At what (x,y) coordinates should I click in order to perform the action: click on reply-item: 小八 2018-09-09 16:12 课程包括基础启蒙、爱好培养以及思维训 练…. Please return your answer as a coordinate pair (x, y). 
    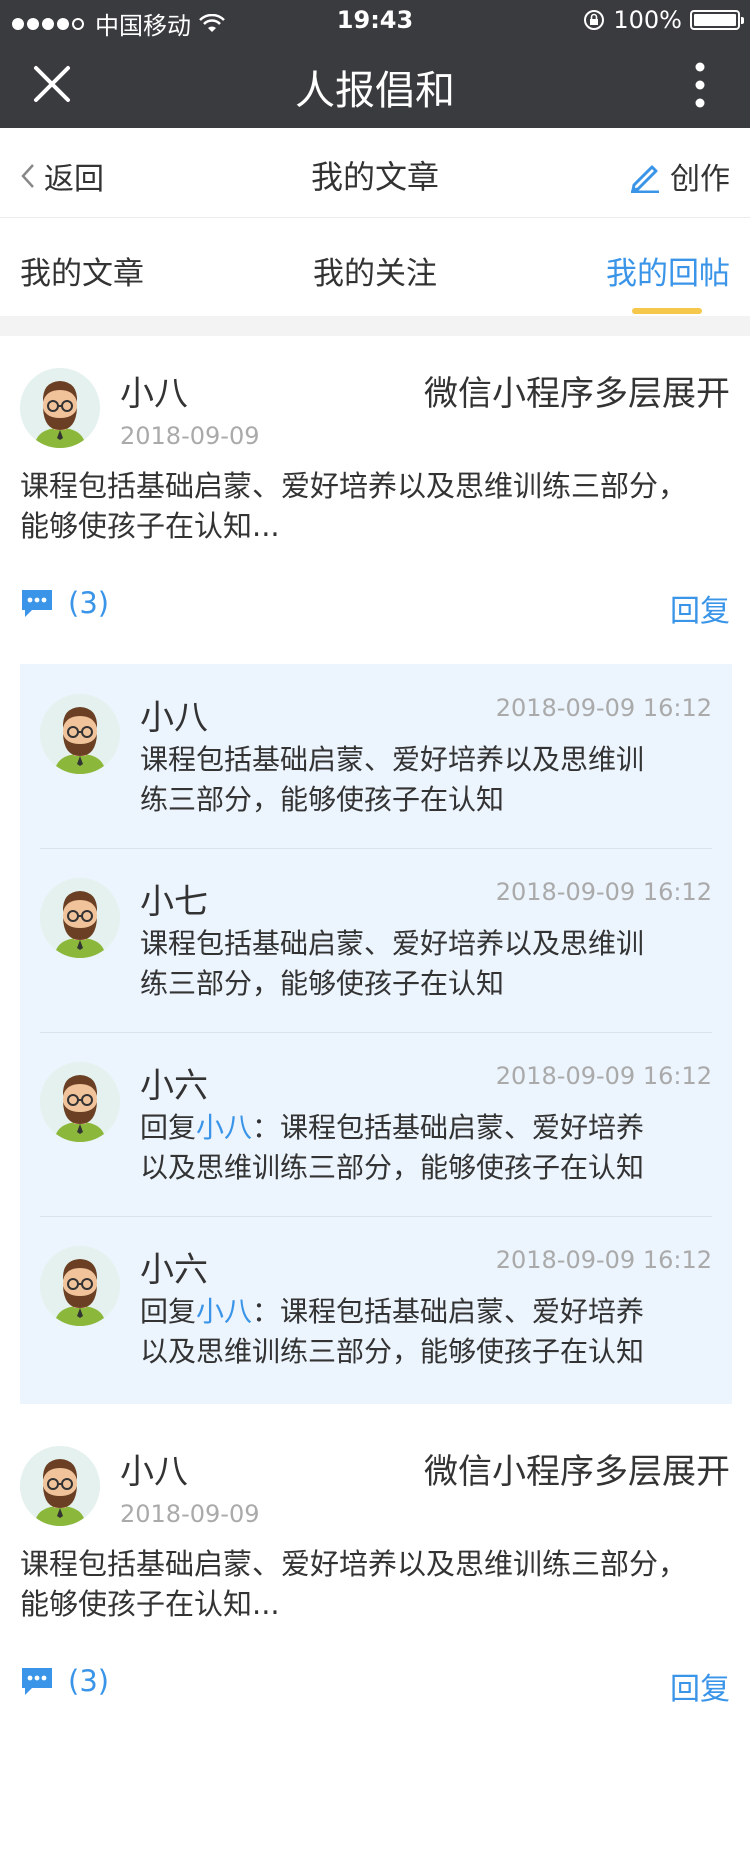
    Looking at the image, I should click on (376, 756).